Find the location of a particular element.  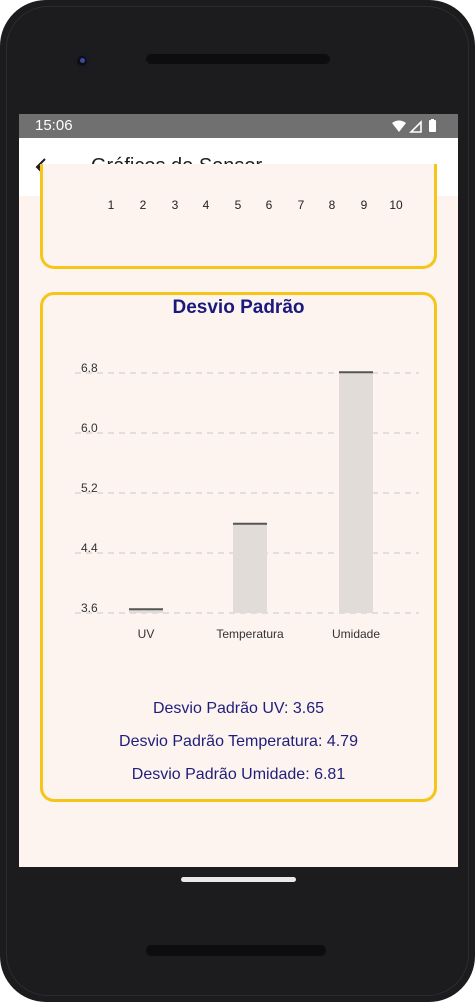

std-dev-temperature-text: Desvio Padrão Temperatura: 4.79 is located at coordinates (238, 741).